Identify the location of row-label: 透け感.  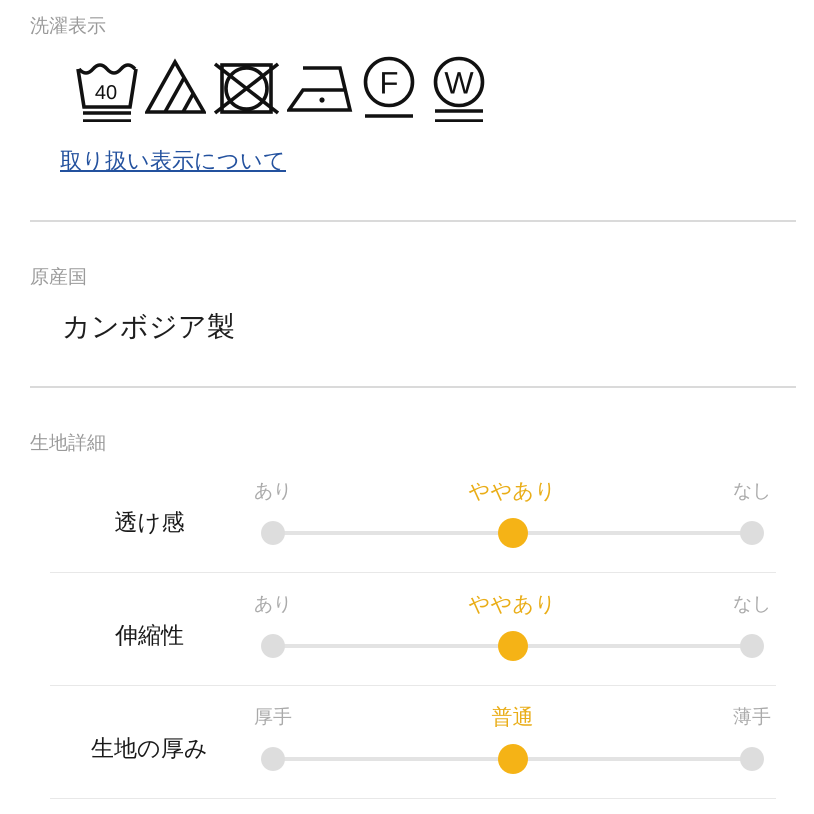
(149, 523).